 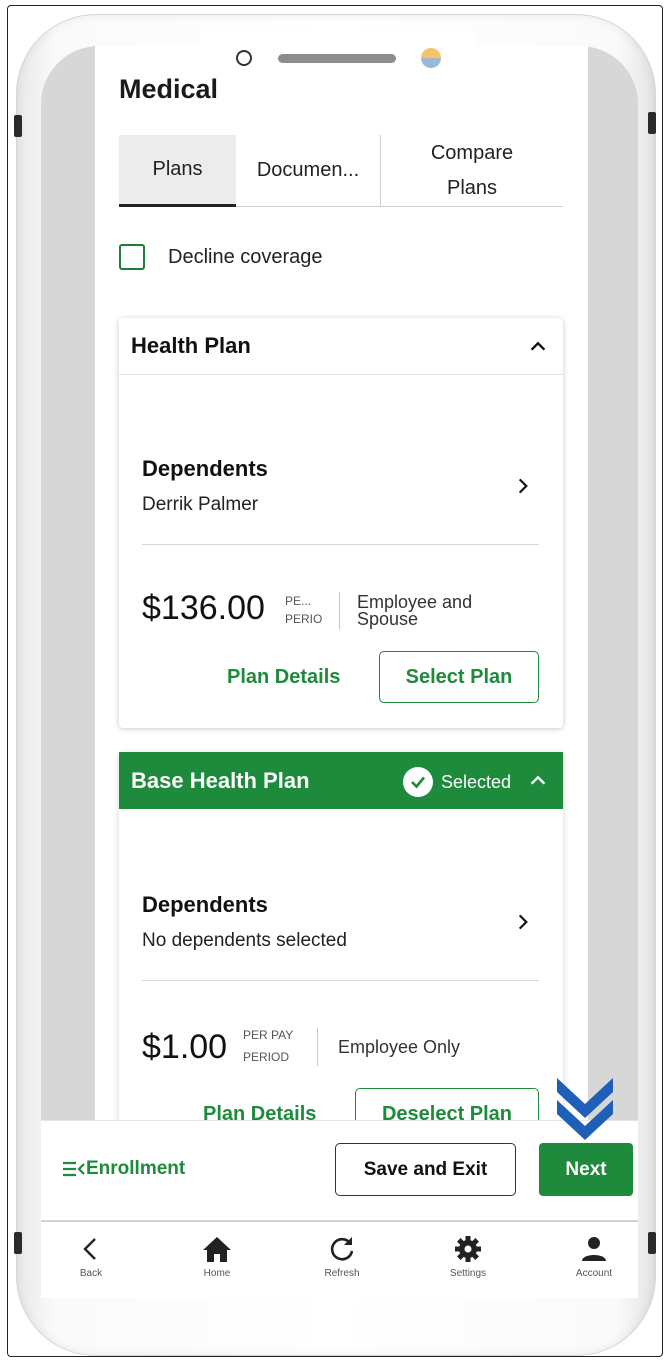 I want to click on home-icon, so click(x=217, y=1249).